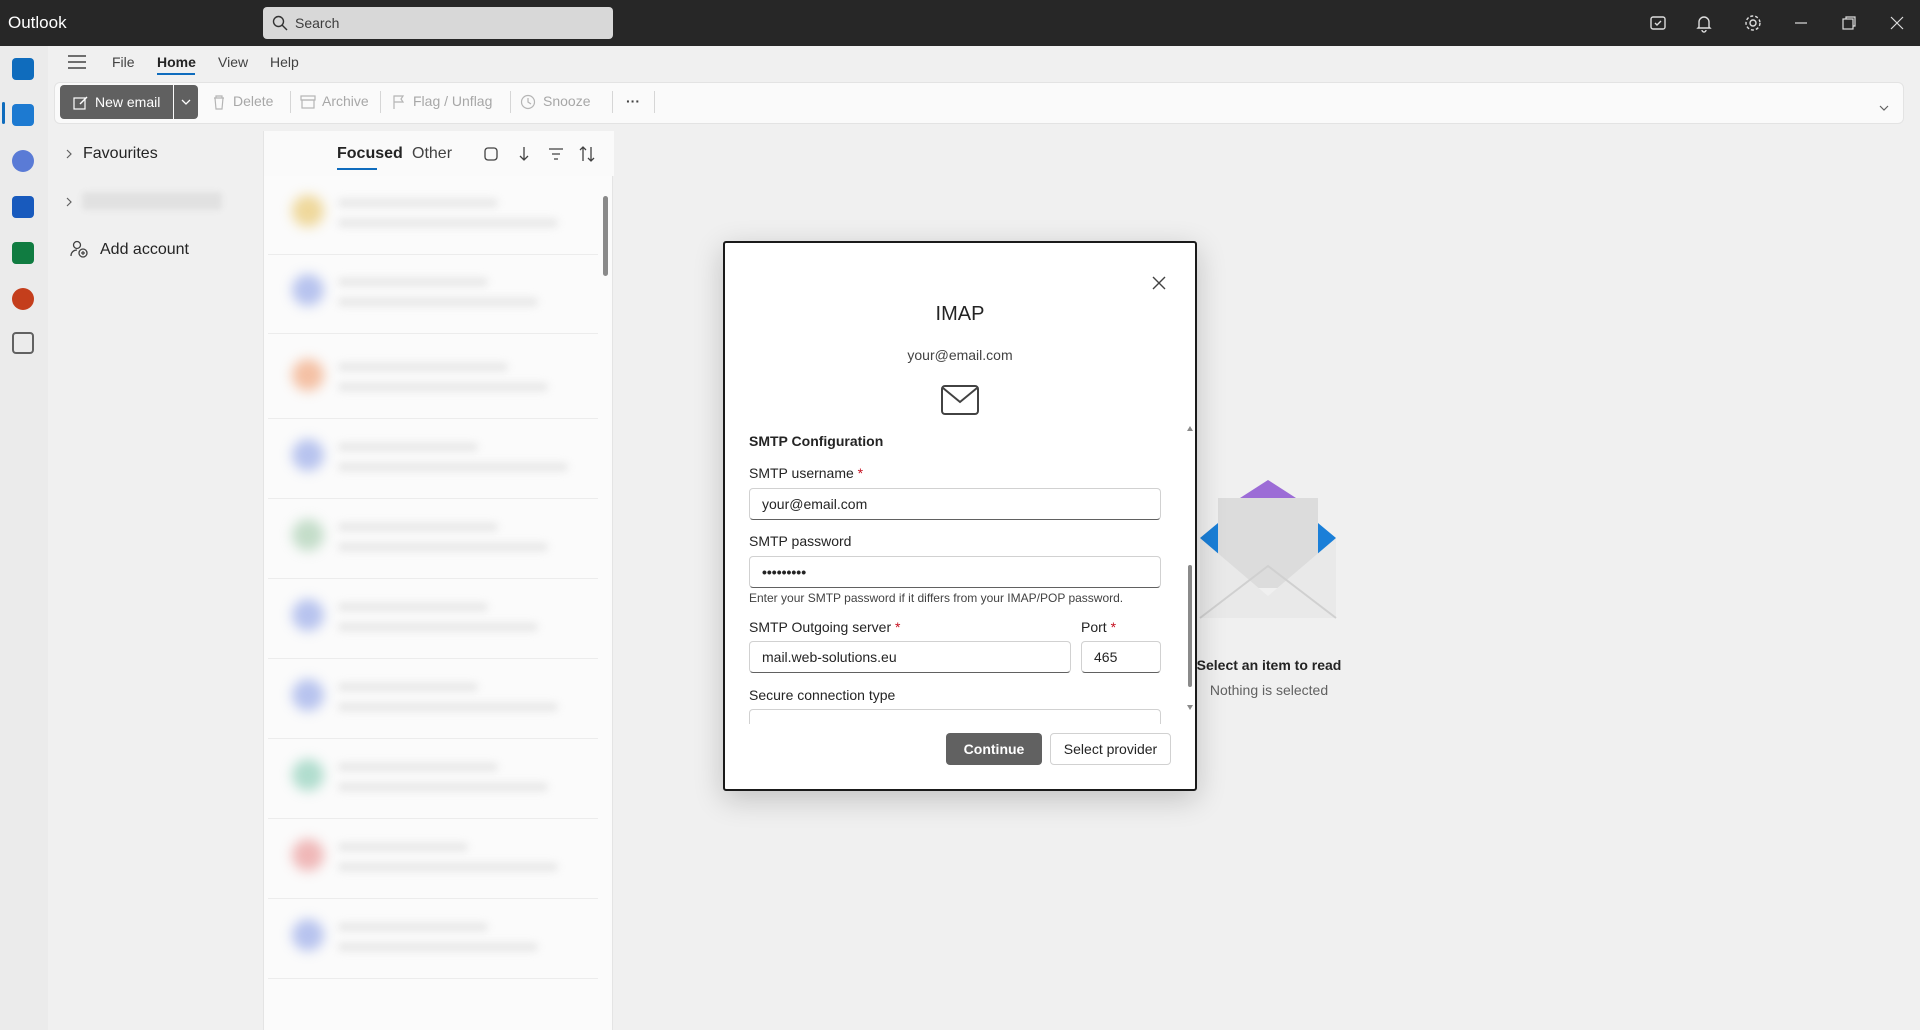  I want to click on bell-icon, so click(1704, 23).